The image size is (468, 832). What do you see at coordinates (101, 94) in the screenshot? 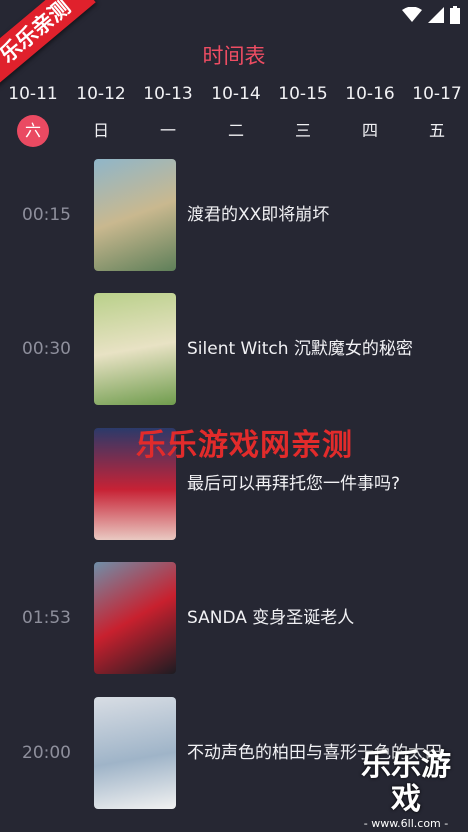
I see `date-label: 10-12` at bounding box center [101, 94].